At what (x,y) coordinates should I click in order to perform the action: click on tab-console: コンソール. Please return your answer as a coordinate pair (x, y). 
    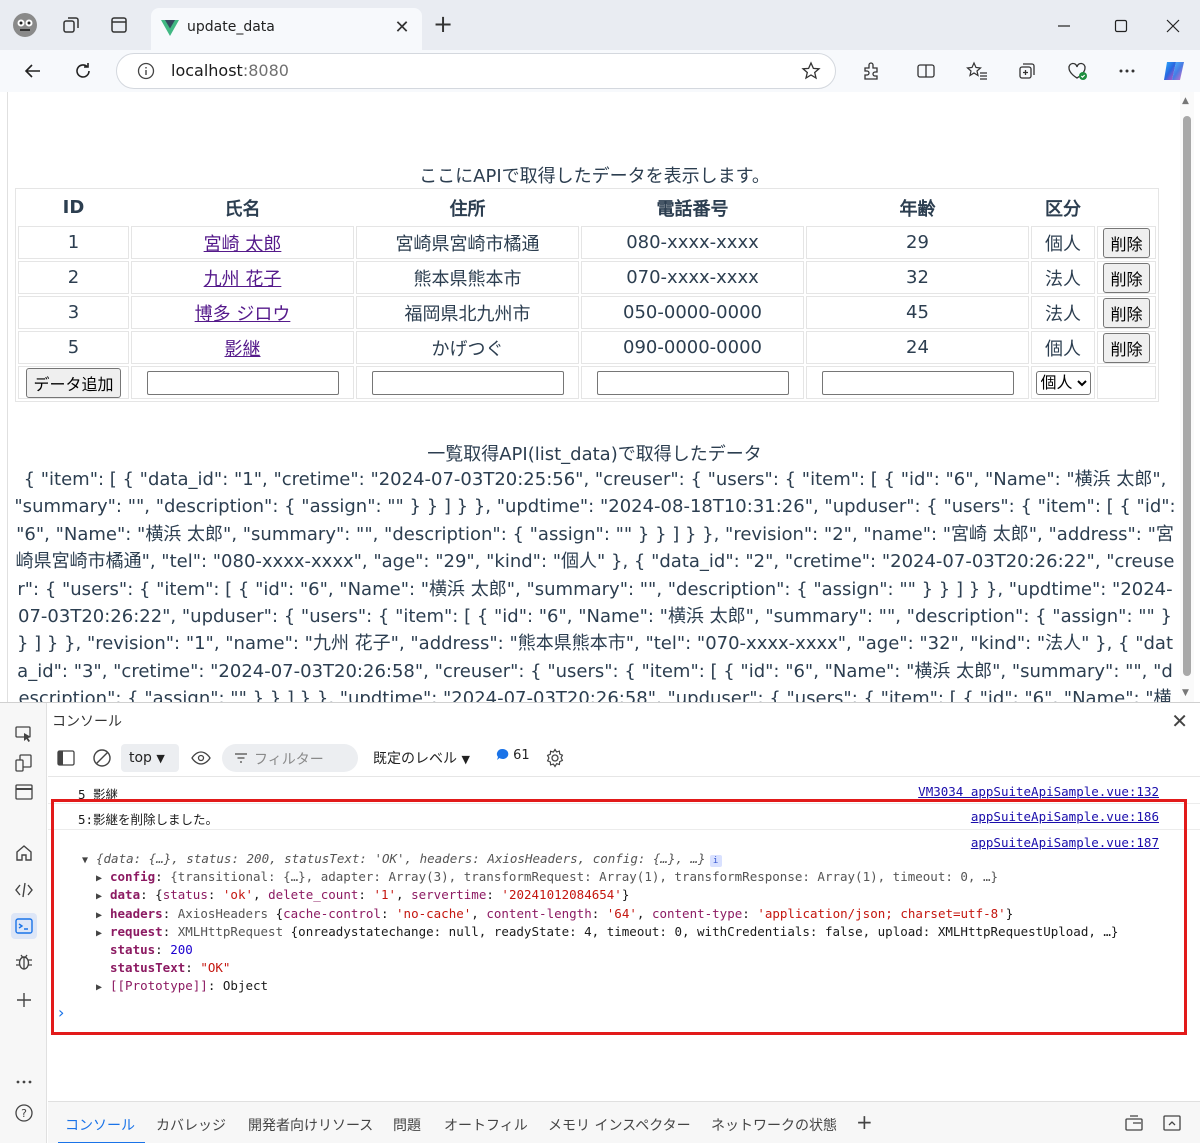
    Looking at the image, I should click on (100, 1125).